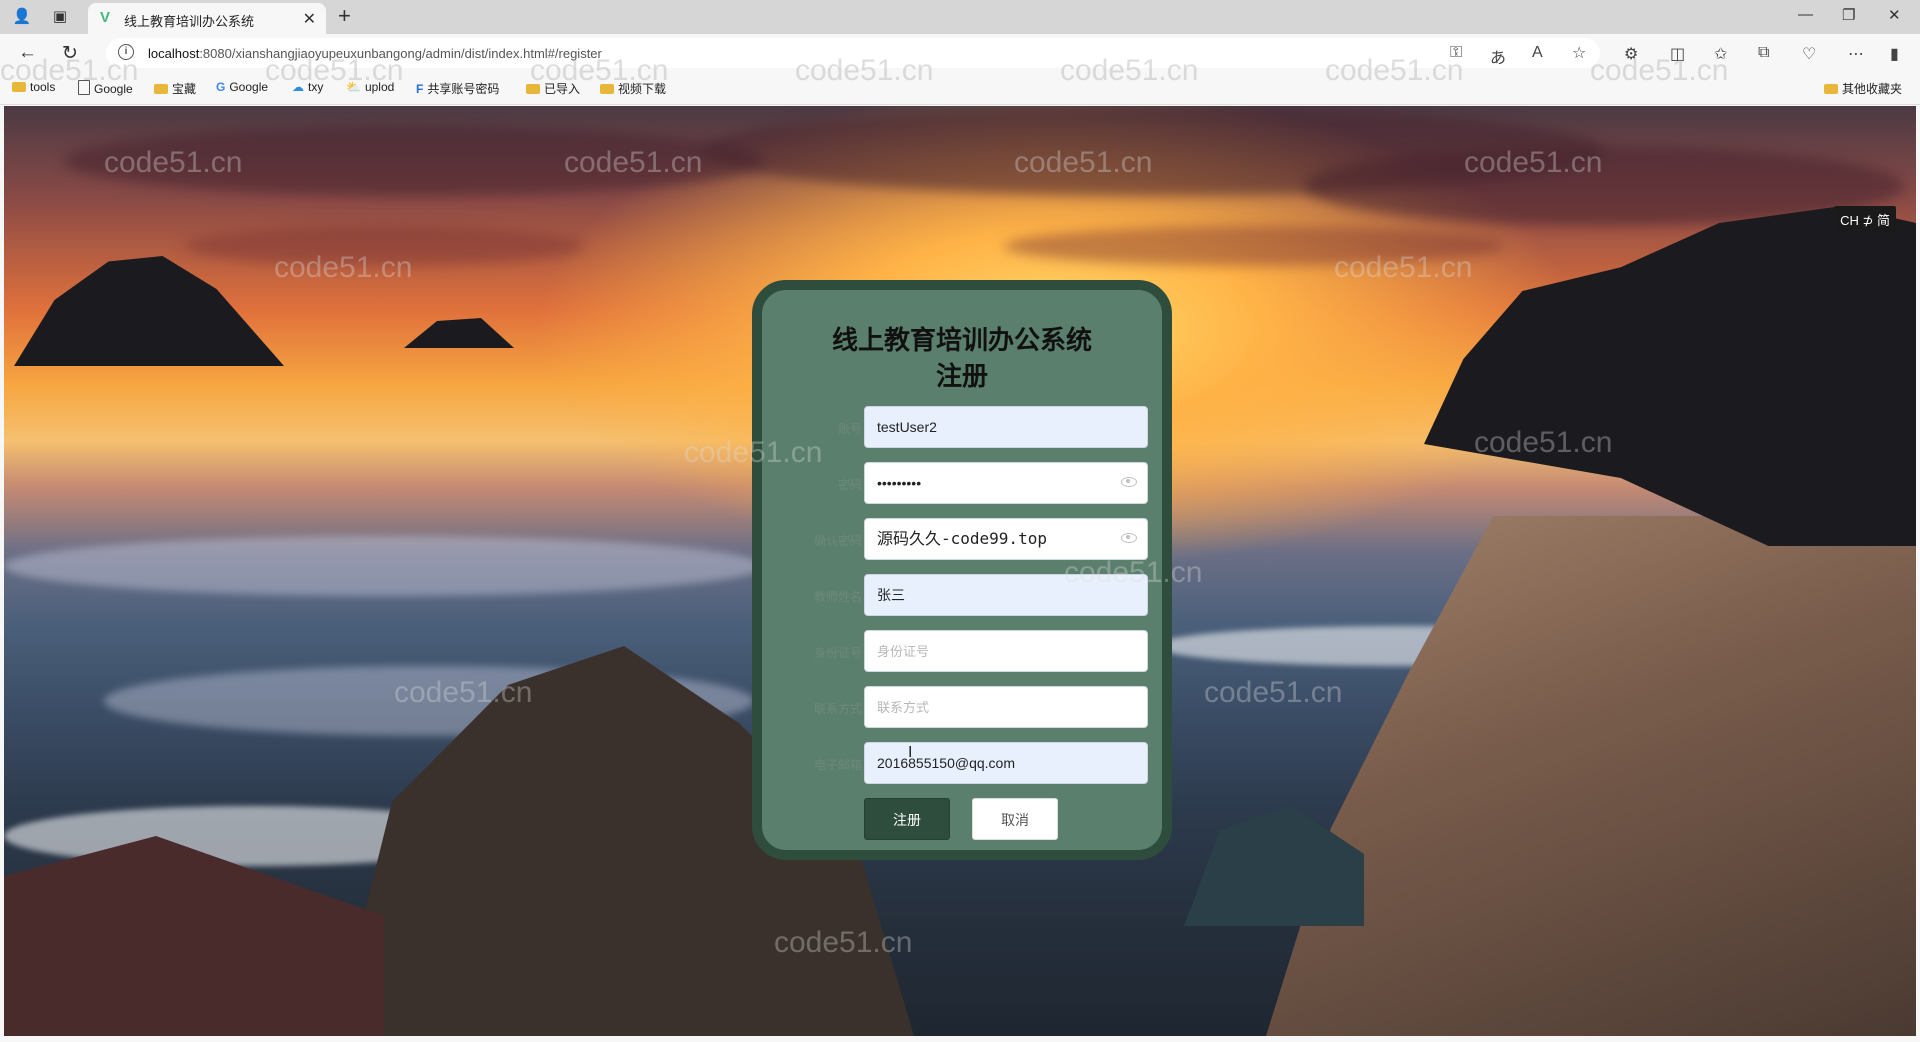 This screenshot has height=1042, width=1920. I want to click on cancel-button: 取消, so click(1015, 819).